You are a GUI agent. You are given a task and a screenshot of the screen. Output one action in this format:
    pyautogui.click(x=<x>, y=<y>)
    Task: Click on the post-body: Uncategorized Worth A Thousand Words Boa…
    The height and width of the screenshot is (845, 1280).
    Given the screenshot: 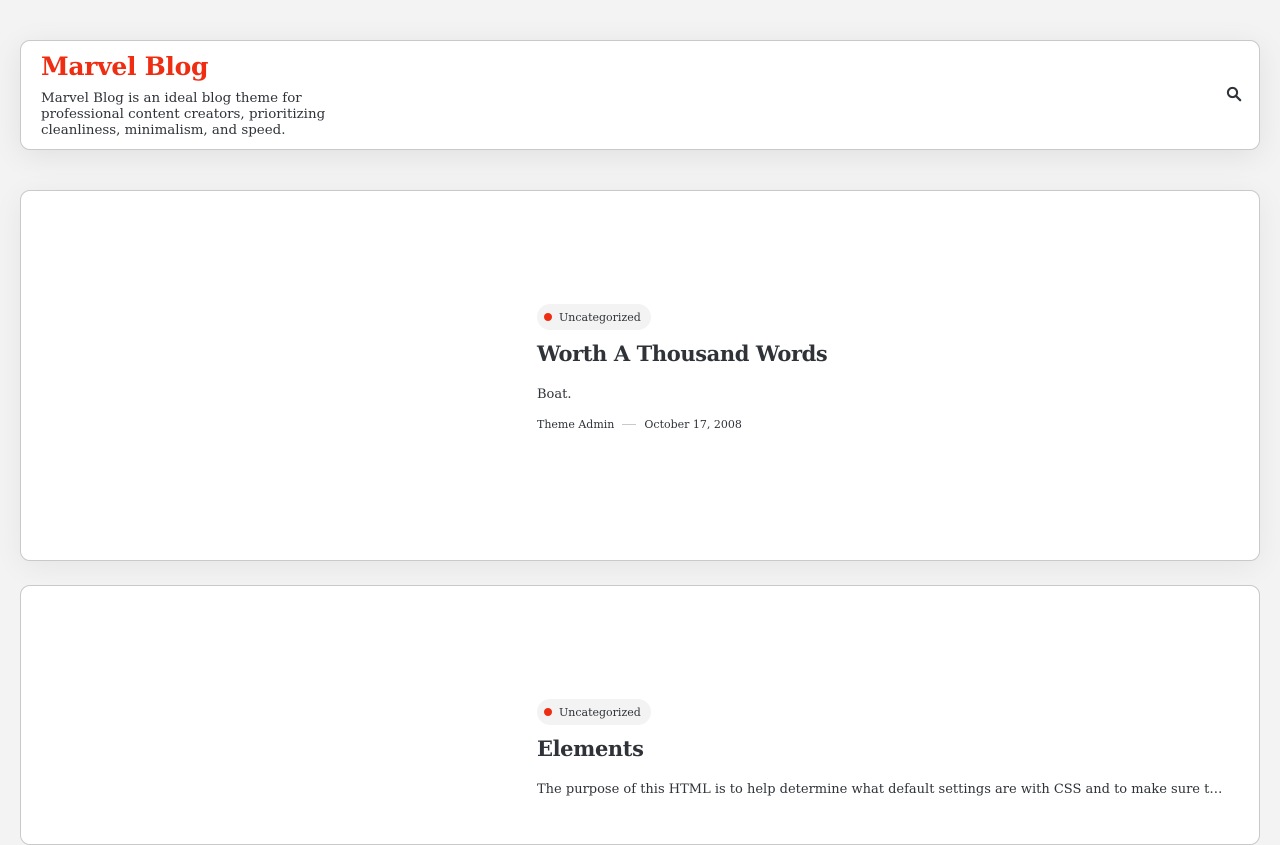 What is the action you would take?
    pyautogui.click(x=880, y=367)
    